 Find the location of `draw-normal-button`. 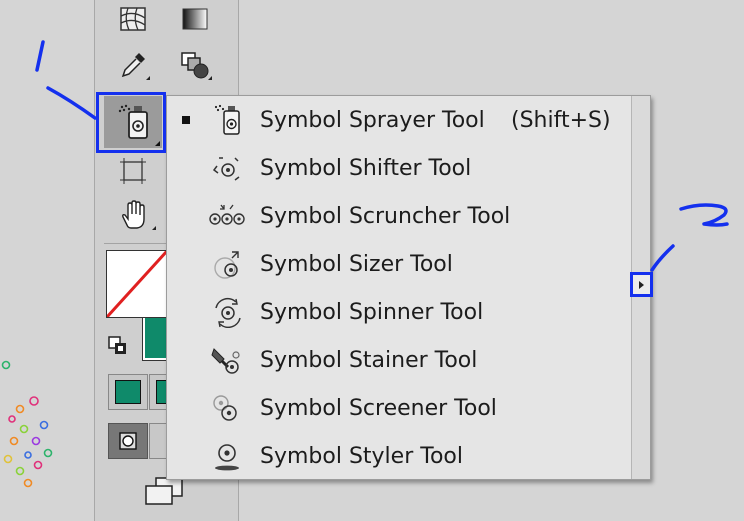

draw-normal-button is located at coordinates (128, 441).